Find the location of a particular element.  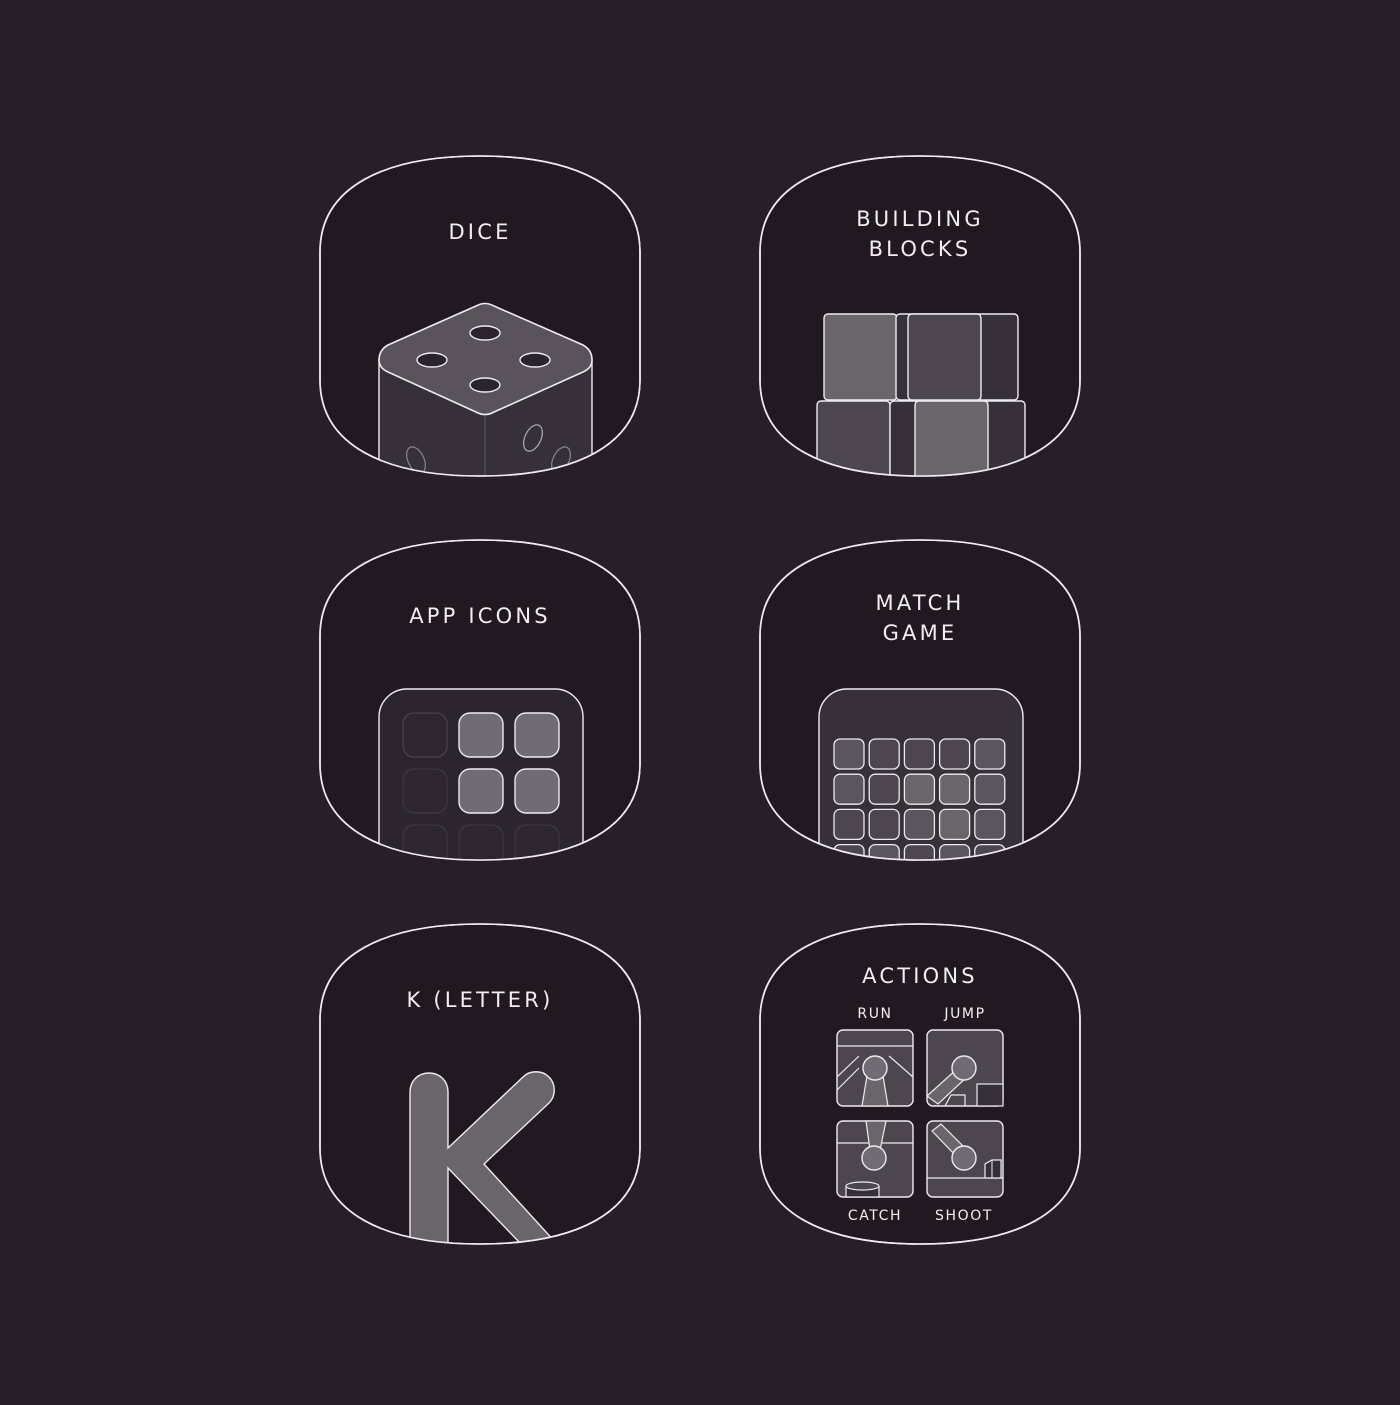

match-grid-icon is located at coordinates (921, 774).